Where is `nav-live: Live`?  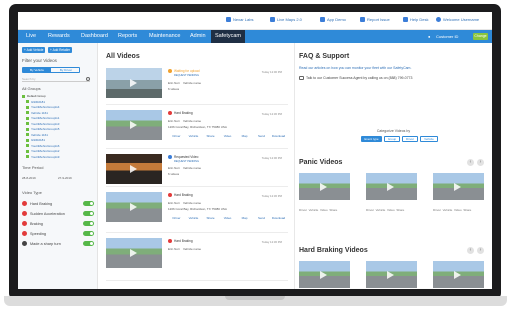 nav-live: Live is located at coordinates (31, 36).